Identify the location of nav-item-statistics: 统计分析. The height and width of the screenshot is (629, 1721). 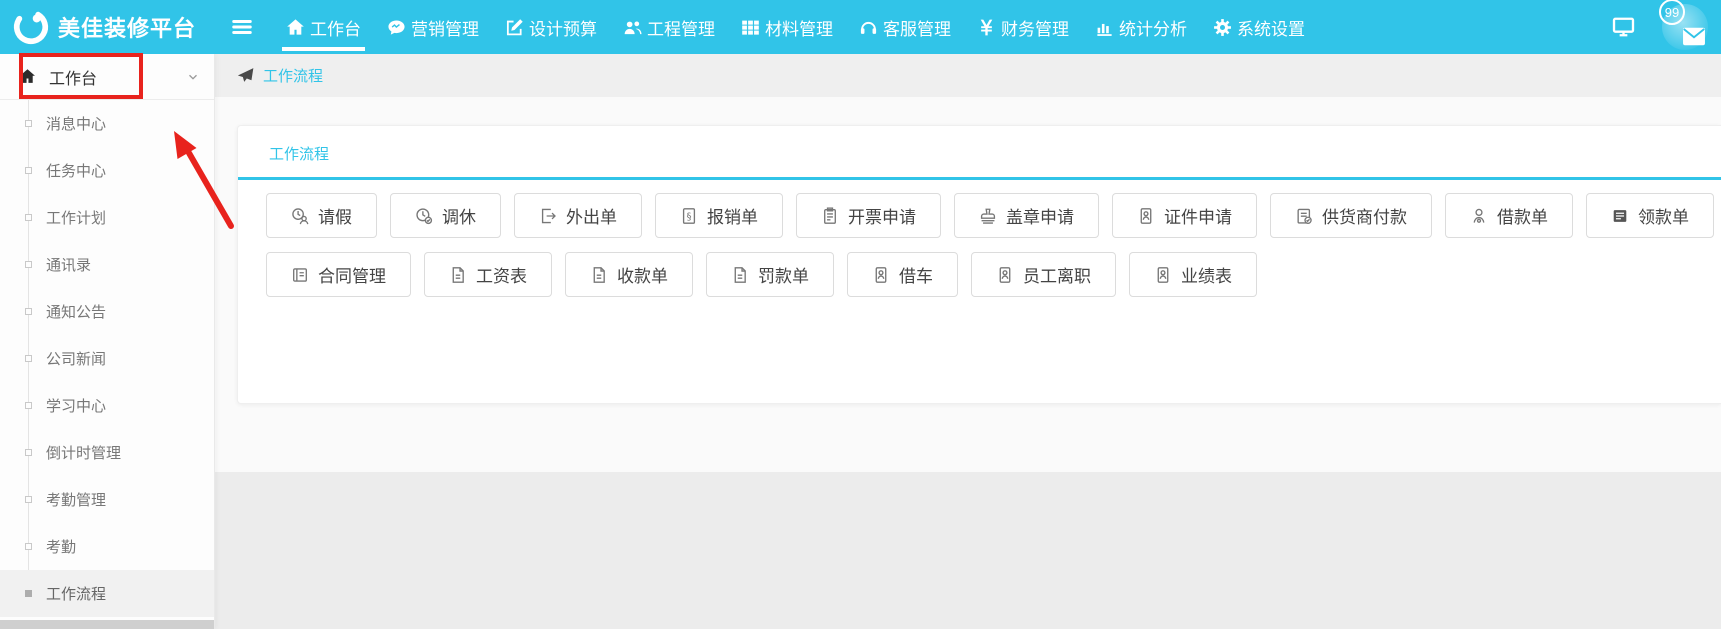
(1141, 27).